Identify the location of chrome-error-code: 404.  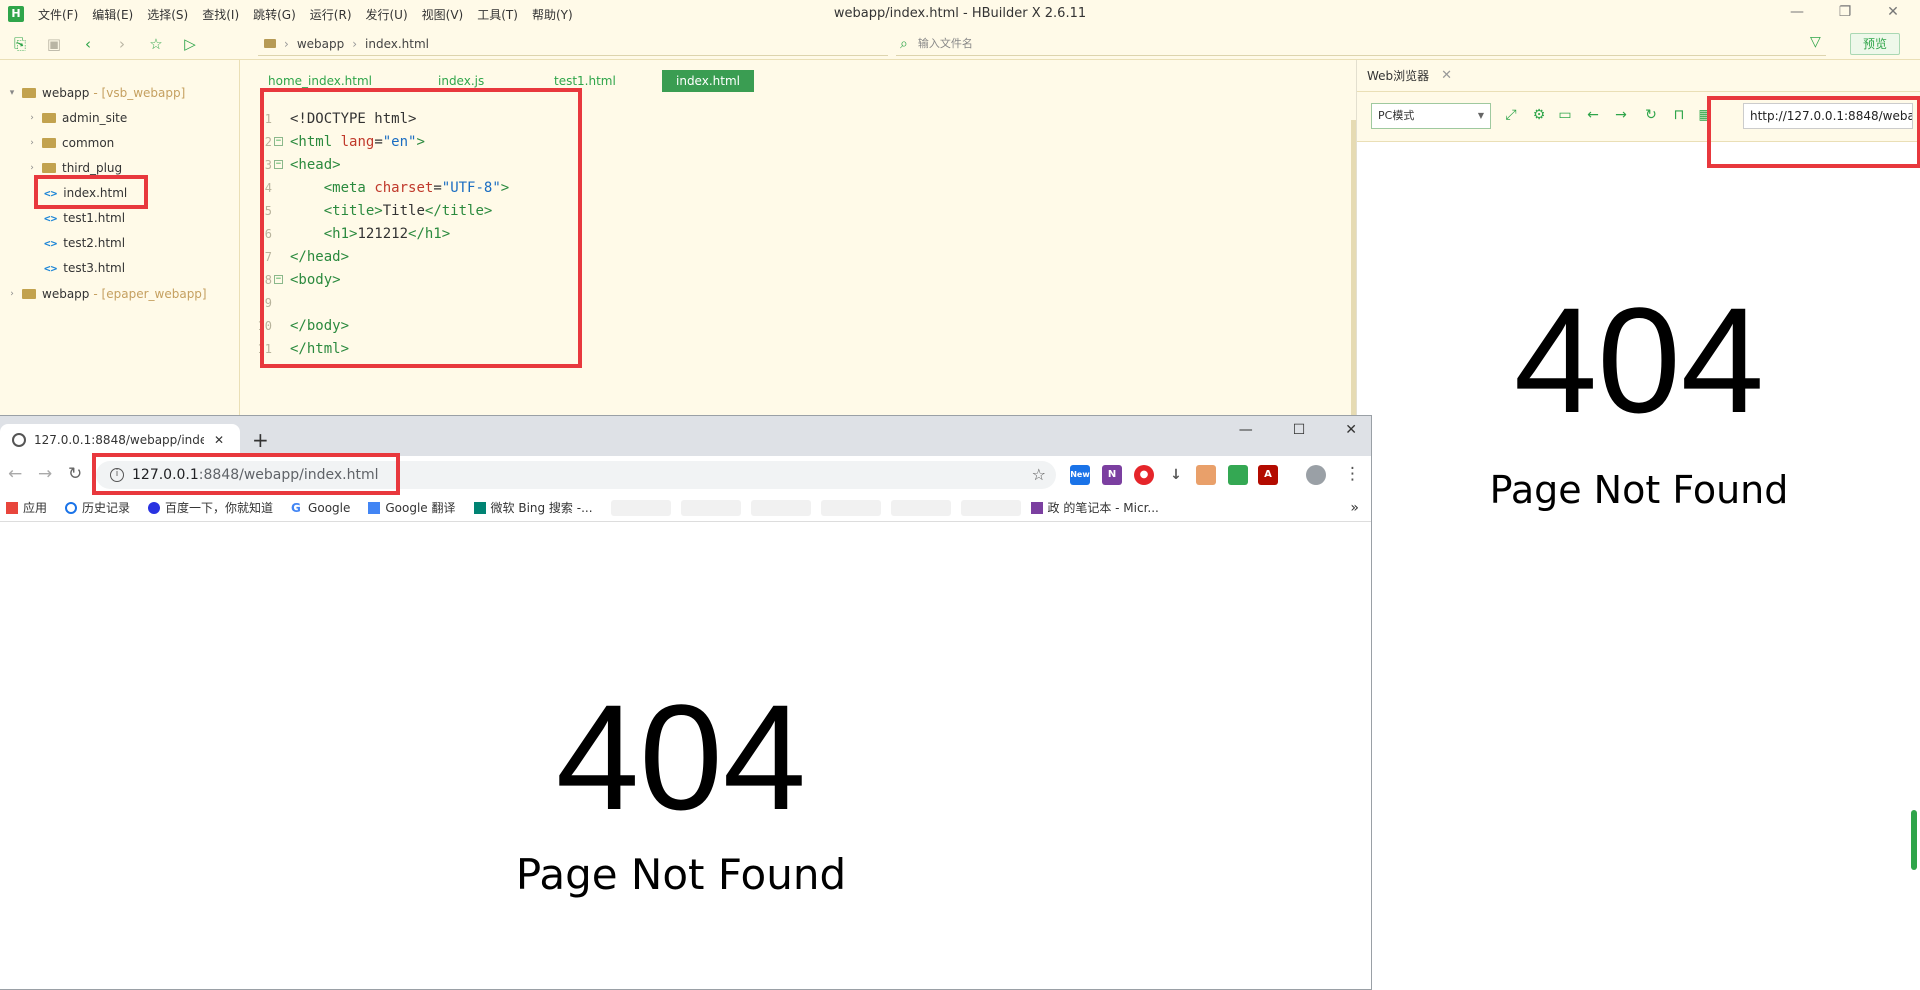
(681, 757).